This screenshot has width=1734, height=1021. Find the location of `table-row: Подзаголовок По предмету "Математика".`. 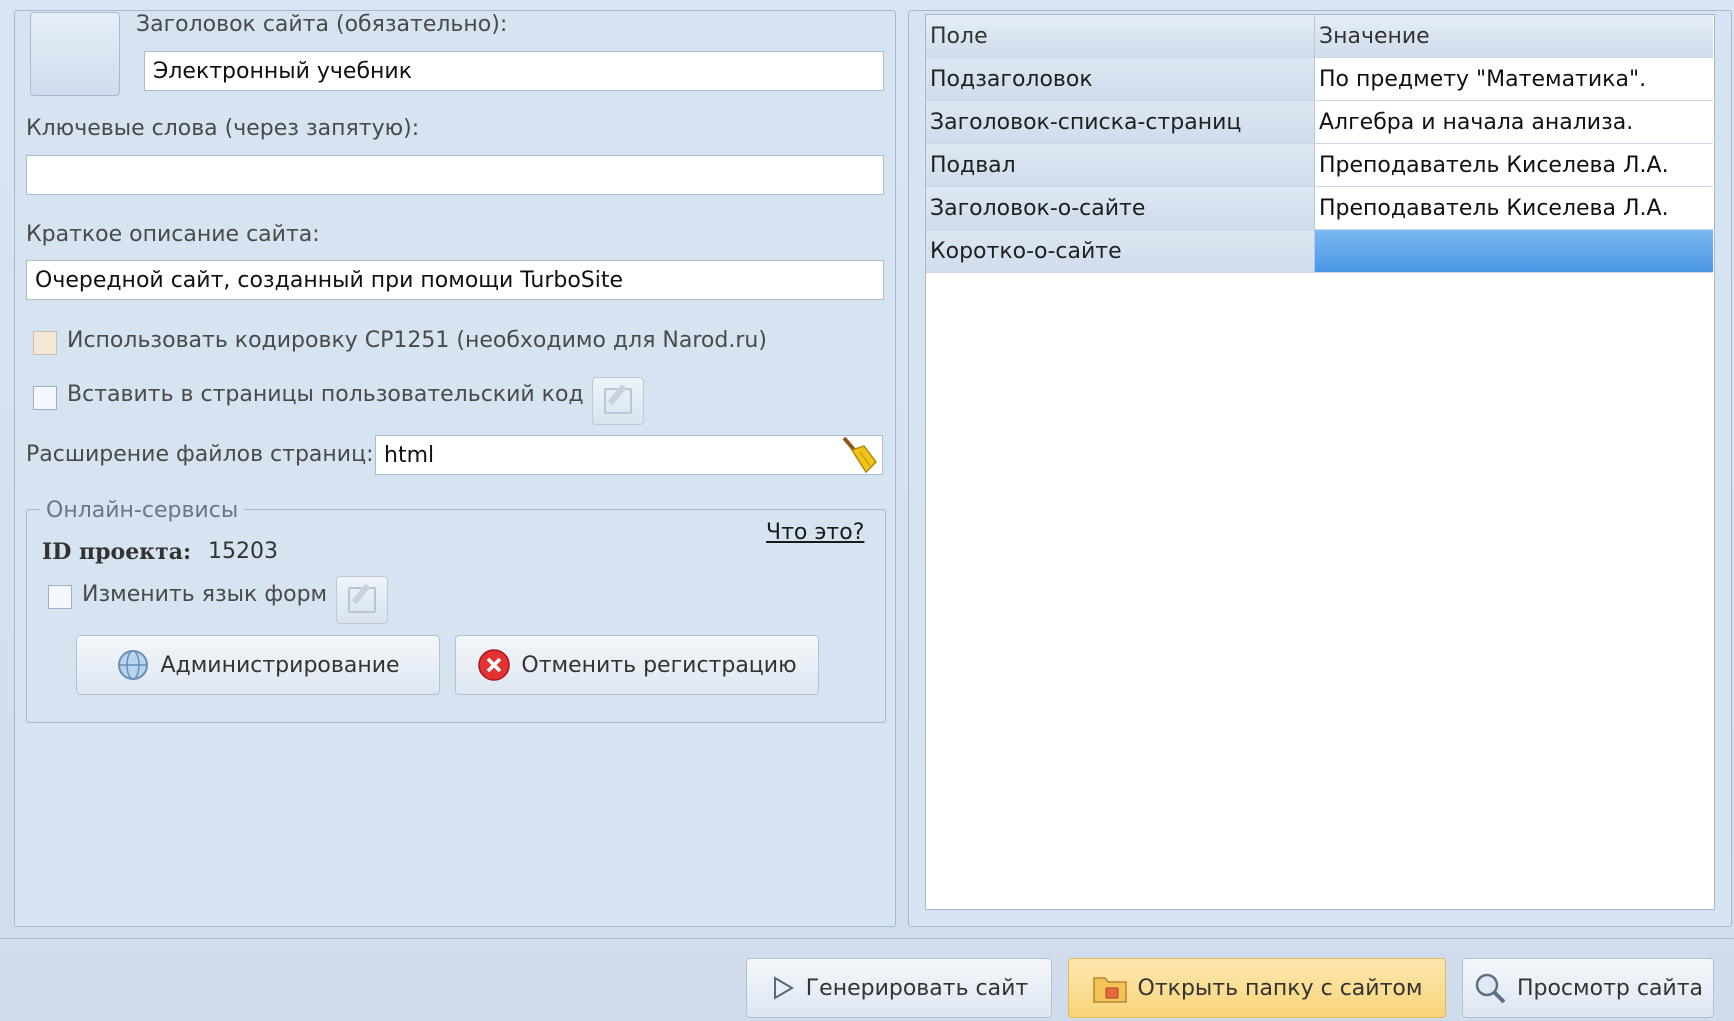

table-row: Подзаголовок По предмету "Математика". is located at coordinates (1320, 79).